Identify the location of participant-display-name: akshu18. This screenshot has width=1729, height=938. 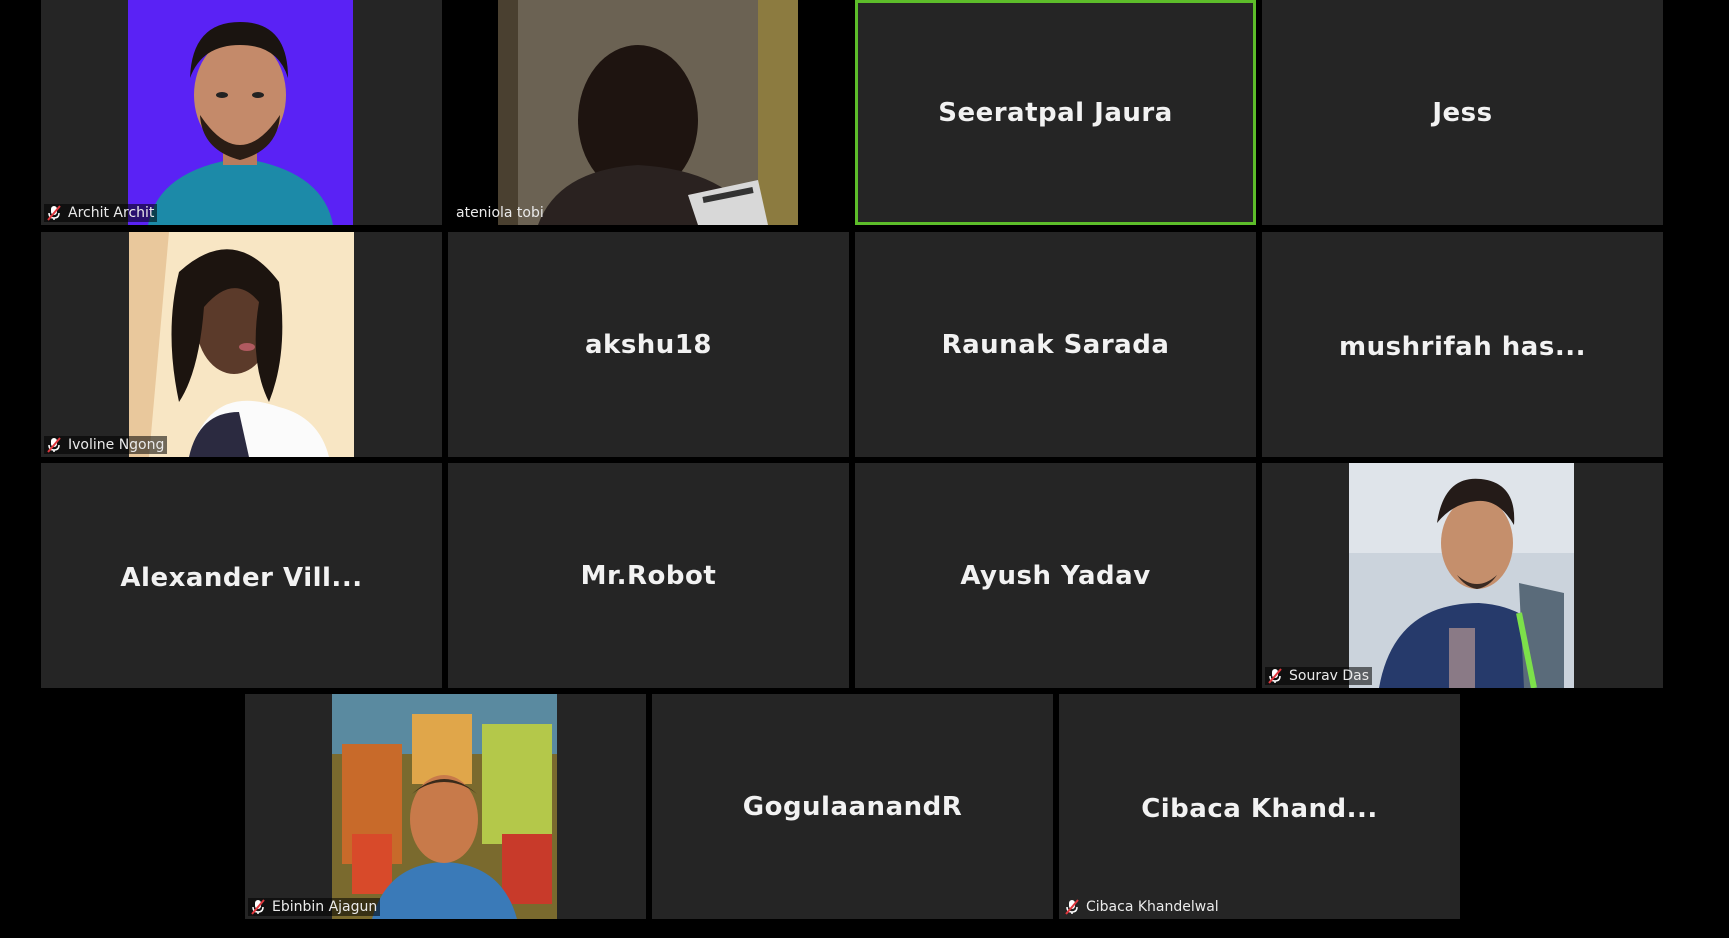
(648, 344).